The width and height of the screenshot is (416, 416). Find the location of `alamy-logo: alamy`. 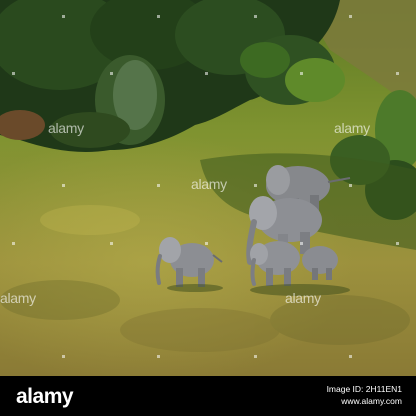

alamy-logo: alamy is located at coordinates (45, 396).